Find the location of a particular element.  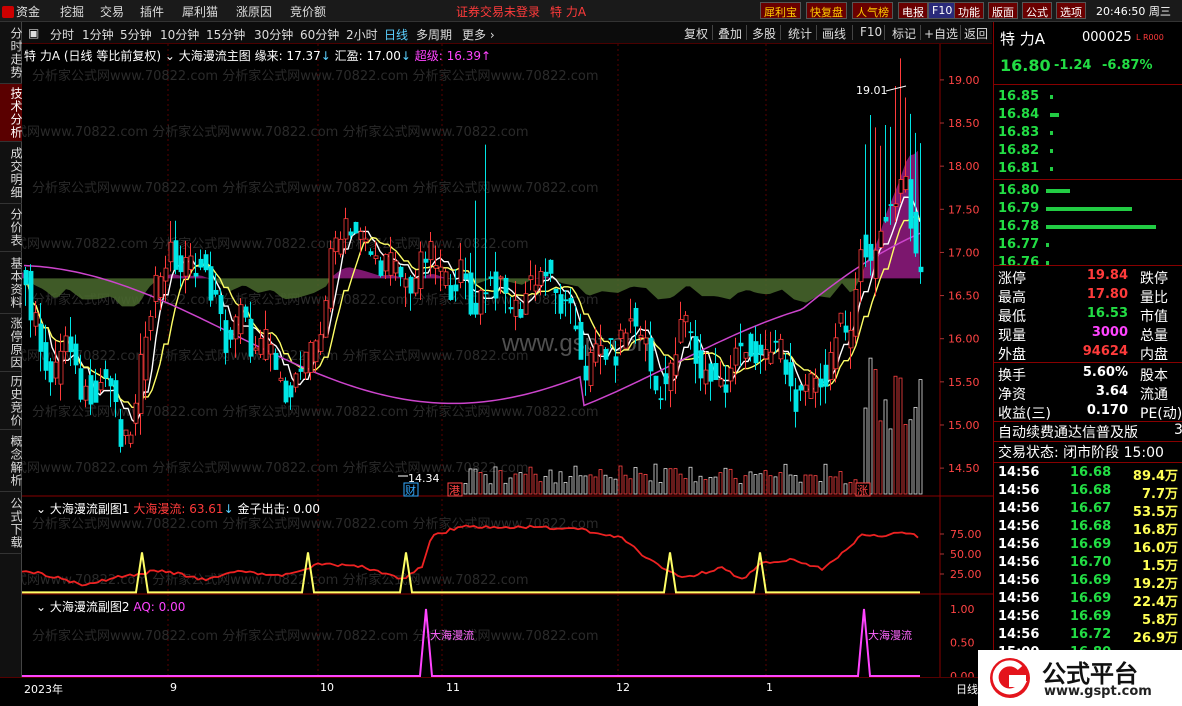

add-watch-button: +自选 is located at coordinates (941, 33).